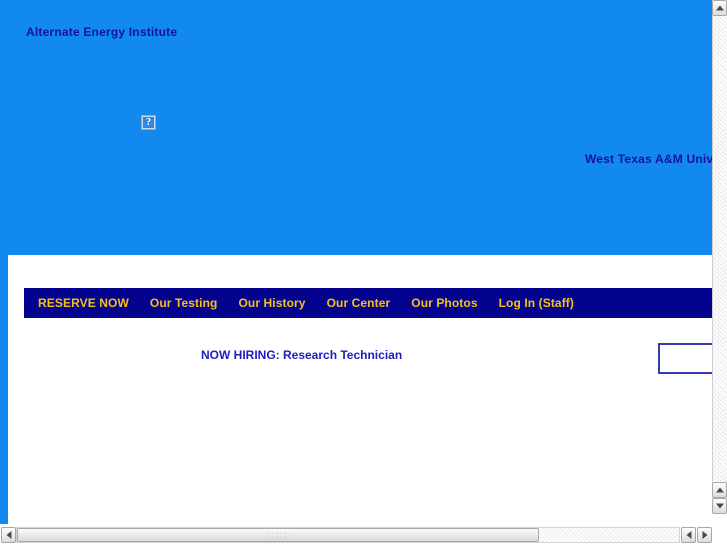 This screenshot has width=727, height=545. I want to click on chevron-right-icon, so click(704, 535).